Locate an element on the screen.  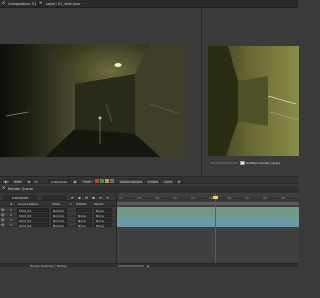
layer-name: Shot_01 is located at coordinates (33, 210).